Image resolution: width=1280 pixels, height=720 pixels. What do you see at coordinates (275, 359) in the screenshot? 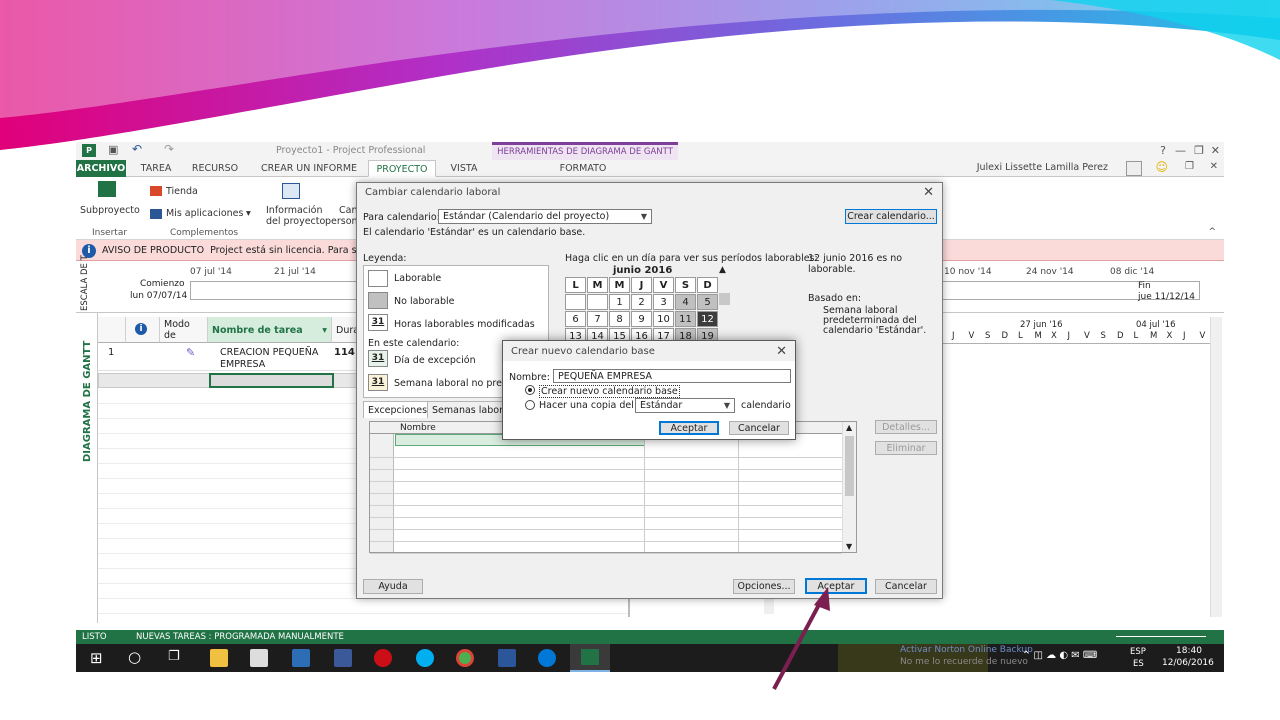
I see `task-name-cell: CREACION PEQUEÑA EMPRESA` at bounding box center [275, 359].